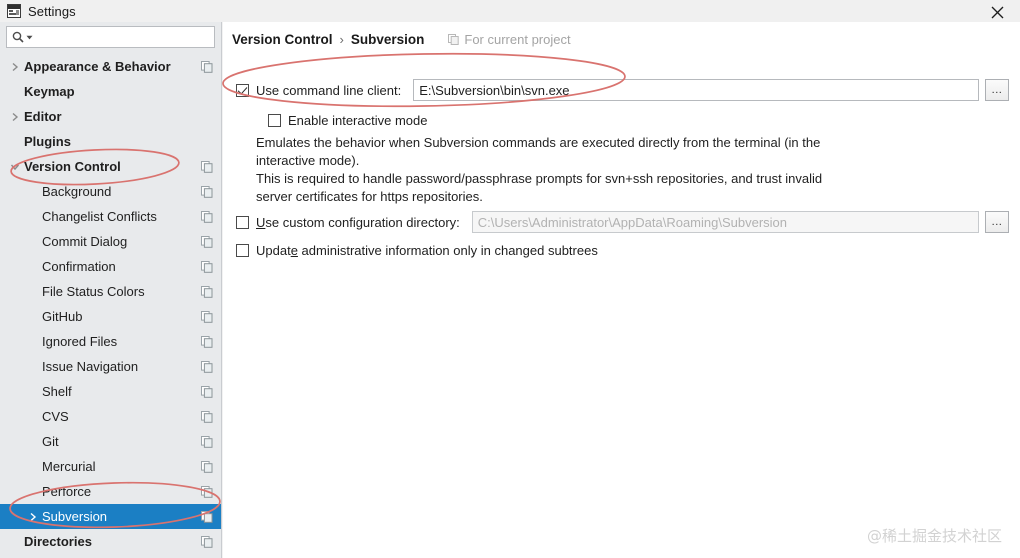 The height and width of the screenshot is (558, 1020). I want to click on interactive-mode-row: Enable interactive mode, so click(347, 120).